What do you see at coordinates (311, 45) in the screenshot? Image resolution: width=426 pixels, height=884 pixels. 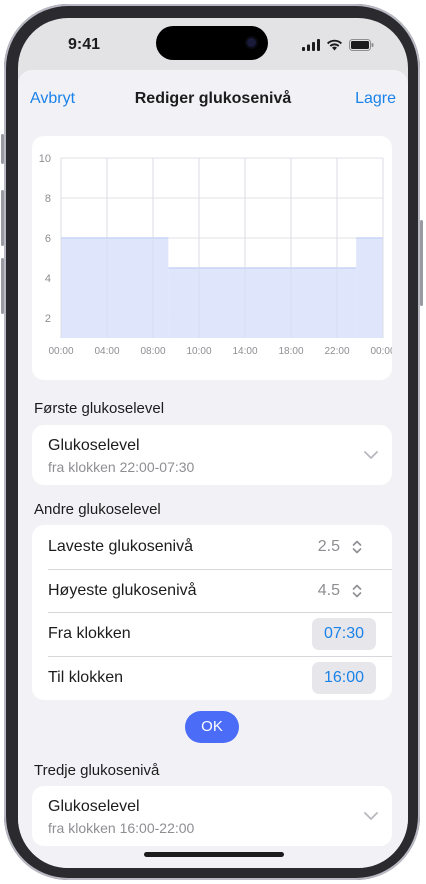 I see `cellular-signal-icon` at bounding box center [311, 45].